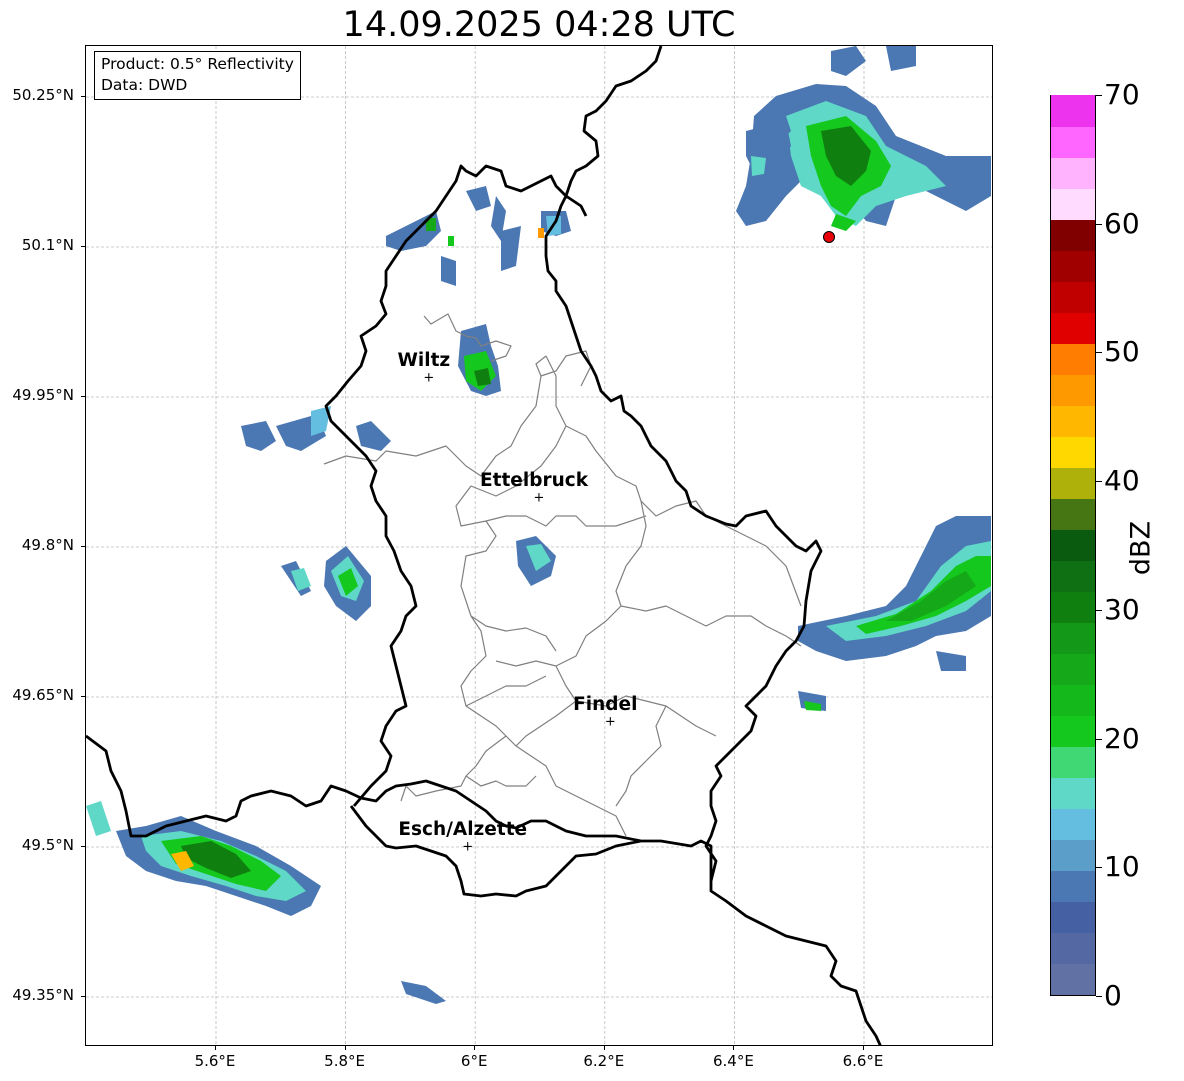 The height and width of the screenshot is (1081, 1184). What do you see at coordinates (215, 1061) in the screenshot?
I see `lon-tick-label: 5.6°E` at bounding box center [215, 1061].